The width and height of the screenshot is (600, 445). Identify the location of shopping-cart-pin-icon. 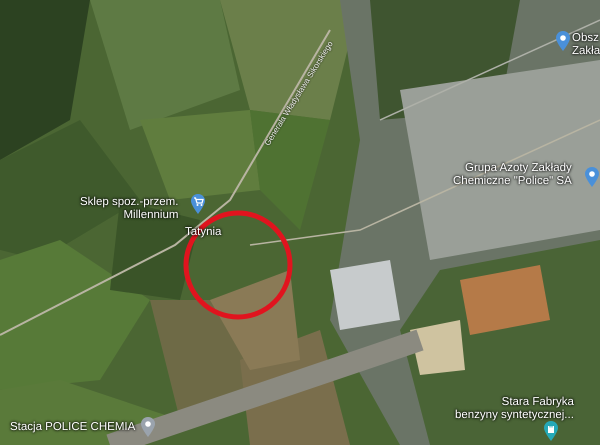
(198, 204).